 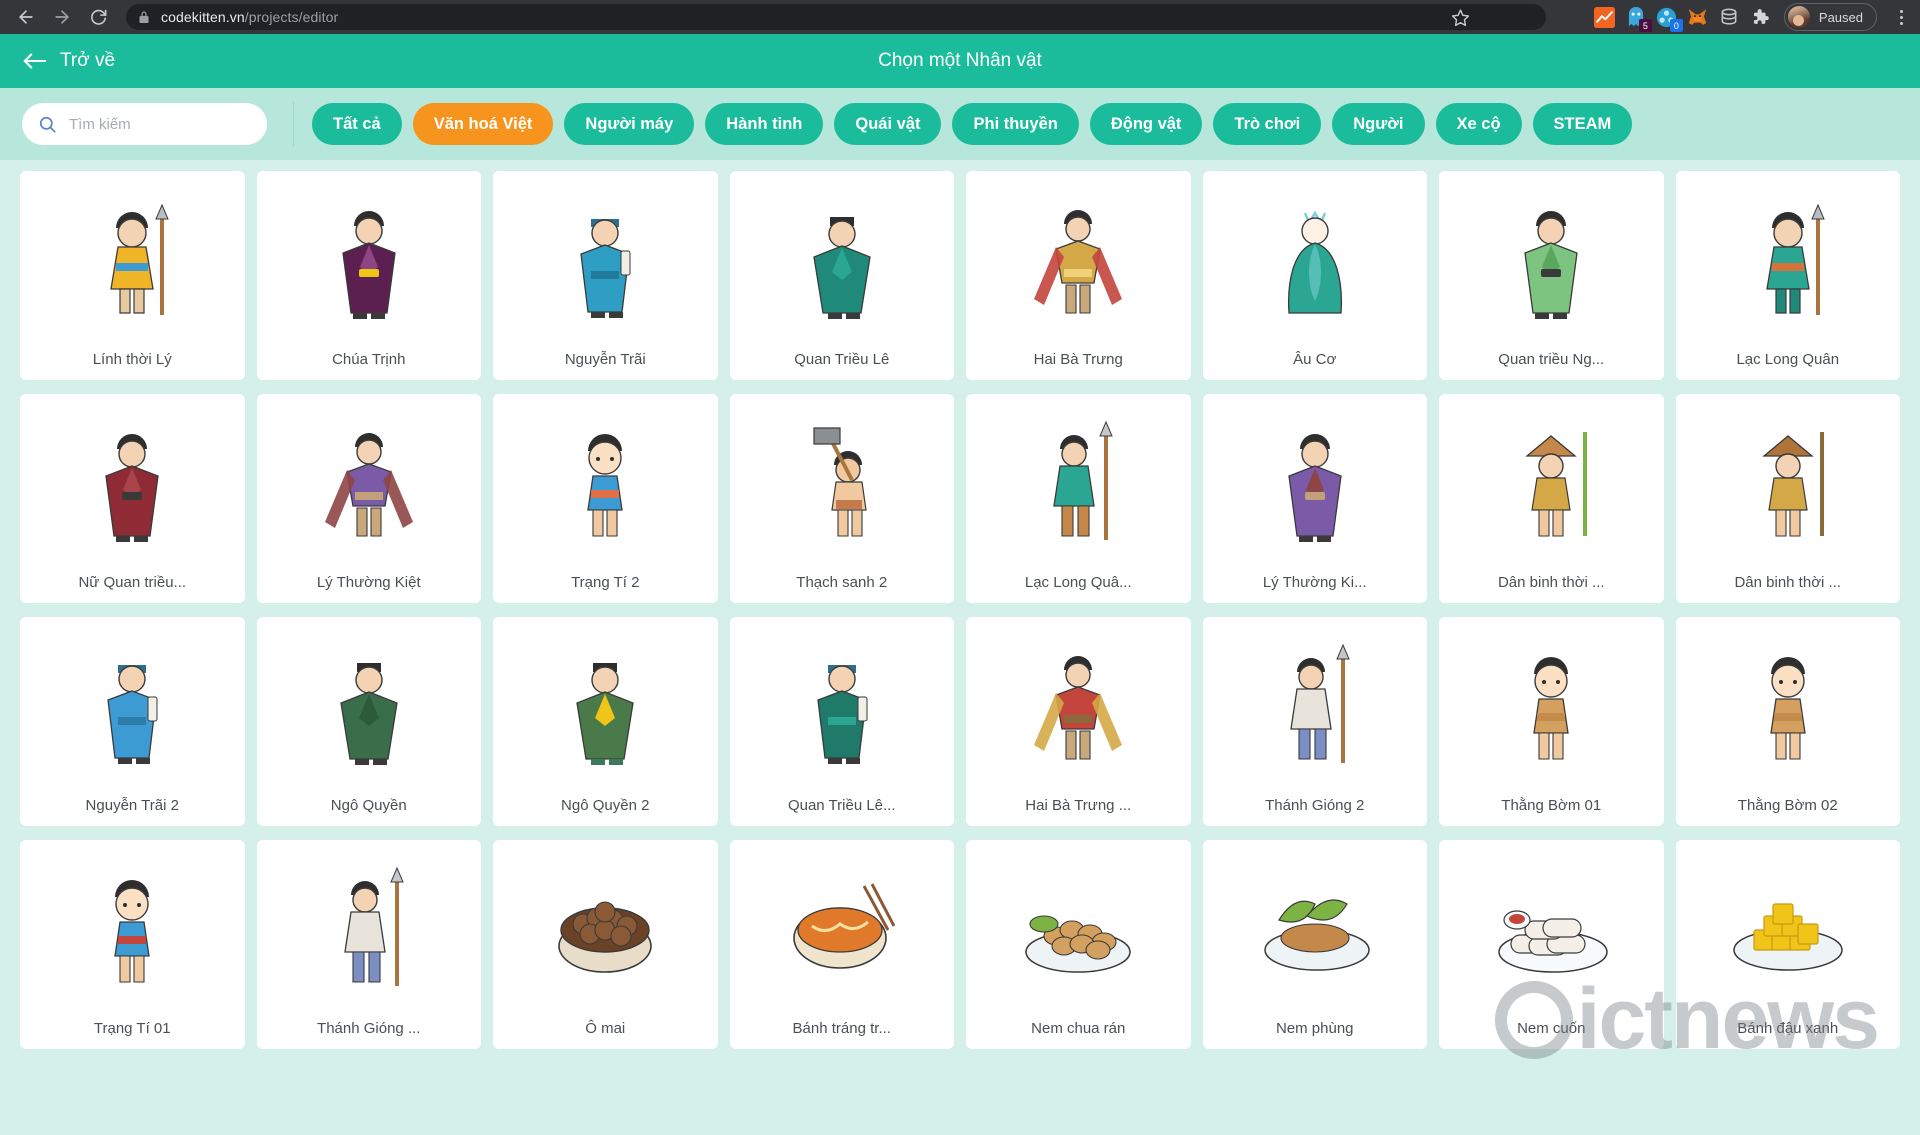 I want to click on sprite-card: Lính thời Lý, so click(x=132, y=275).